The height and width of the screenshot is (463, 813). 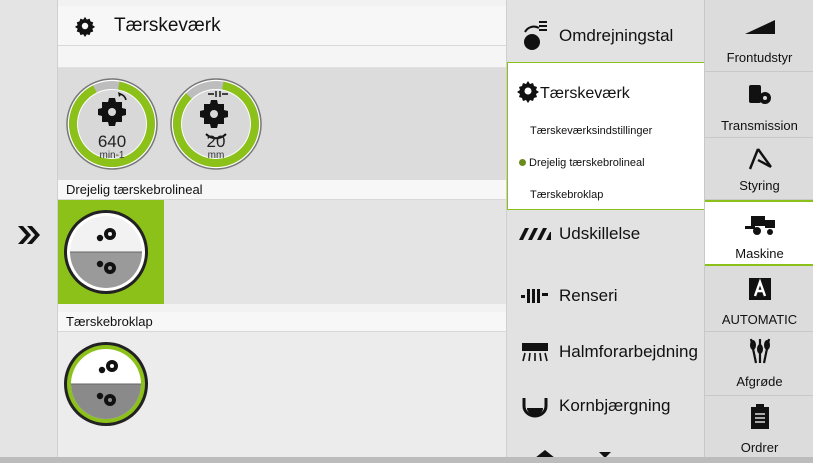 I want to click on clipboard-icon, so click(x=759, y=417).